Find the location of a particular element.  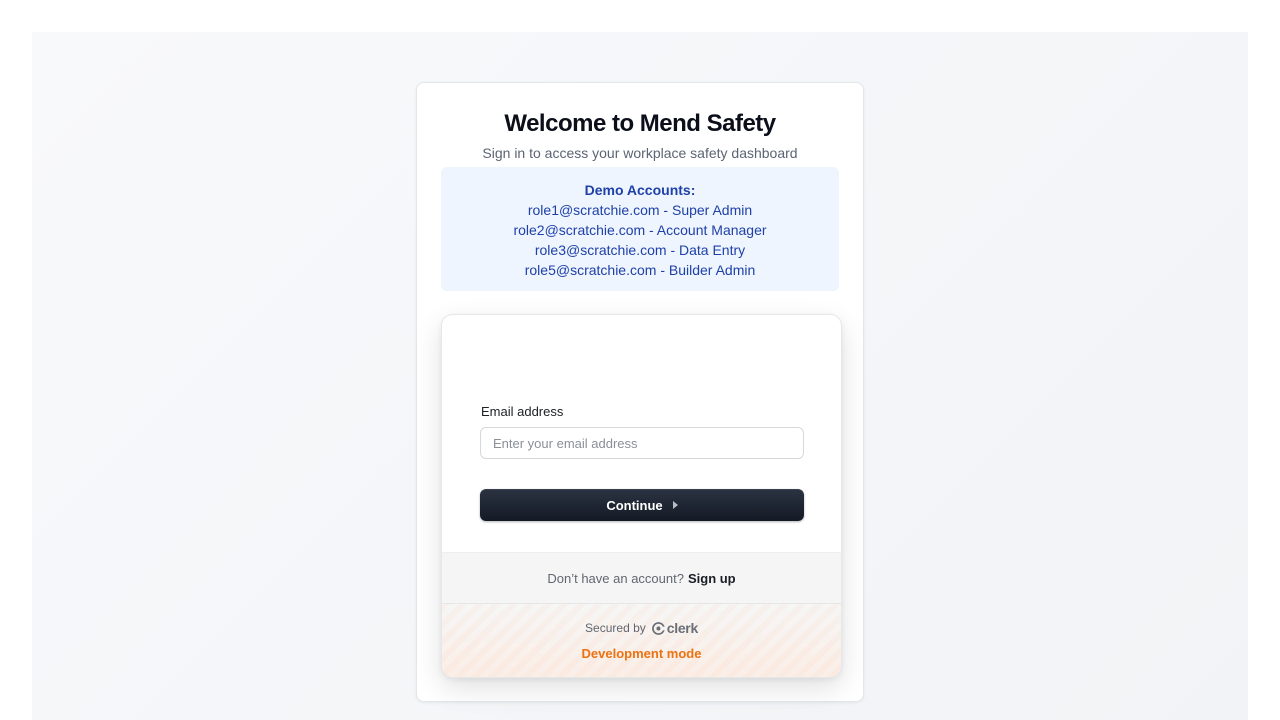

development-mode-badge: Development mode is located at coordinates (641, 653).